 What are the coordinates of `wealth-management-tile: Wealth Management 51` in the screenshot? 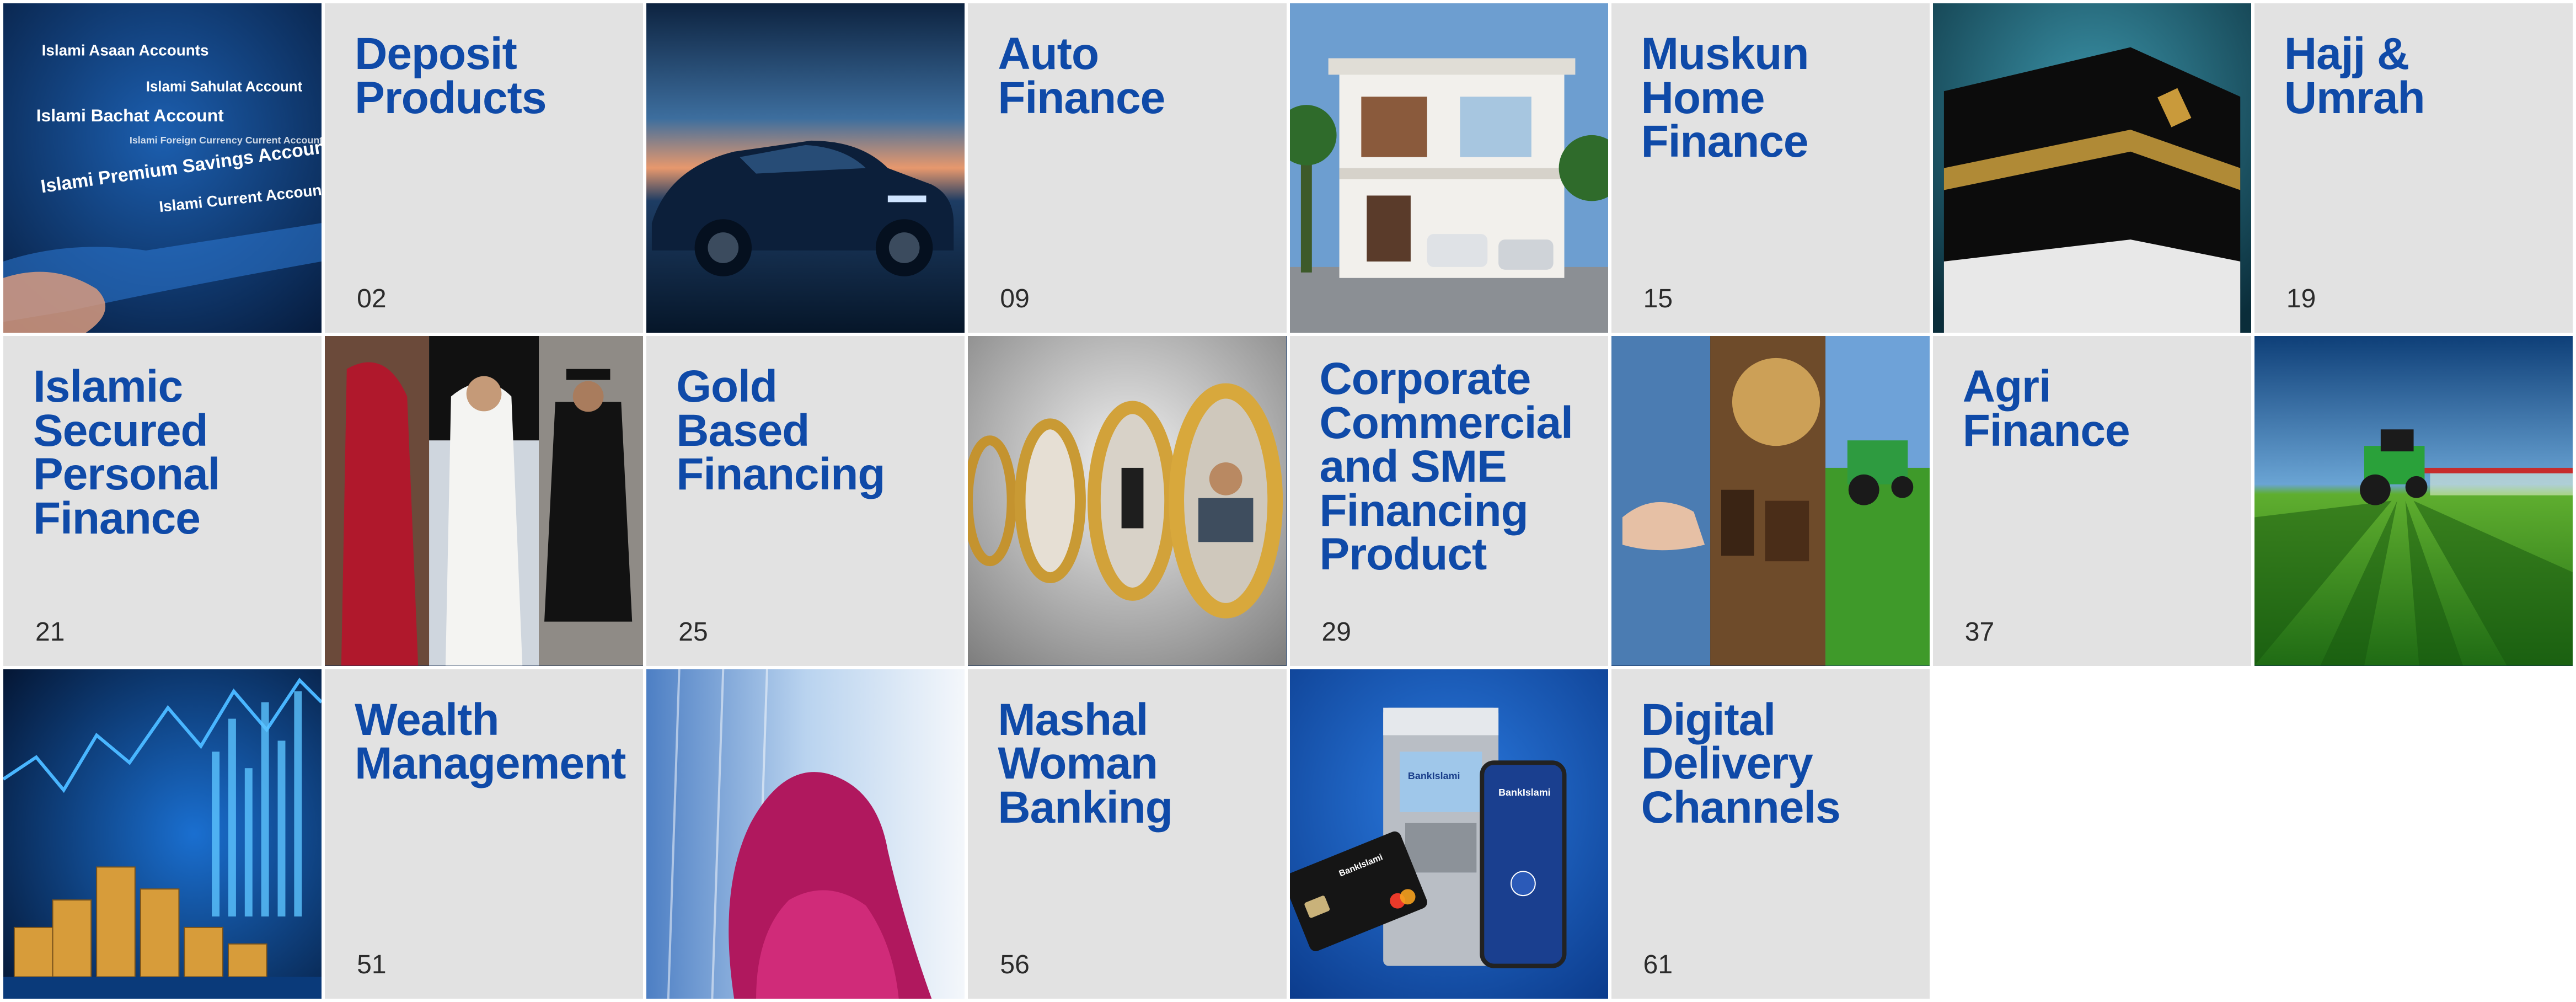 It's located at (484, 834).